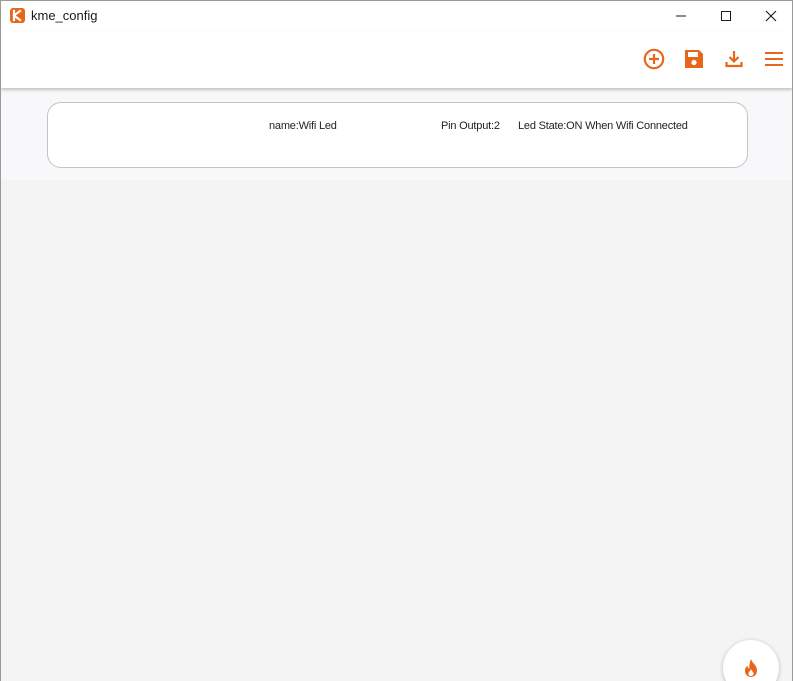 The image size is (793, 681). What do you see at coordinates (17, 15) in the screenshot?
I see `app-logo-icon` at bounding box center [17, 15].